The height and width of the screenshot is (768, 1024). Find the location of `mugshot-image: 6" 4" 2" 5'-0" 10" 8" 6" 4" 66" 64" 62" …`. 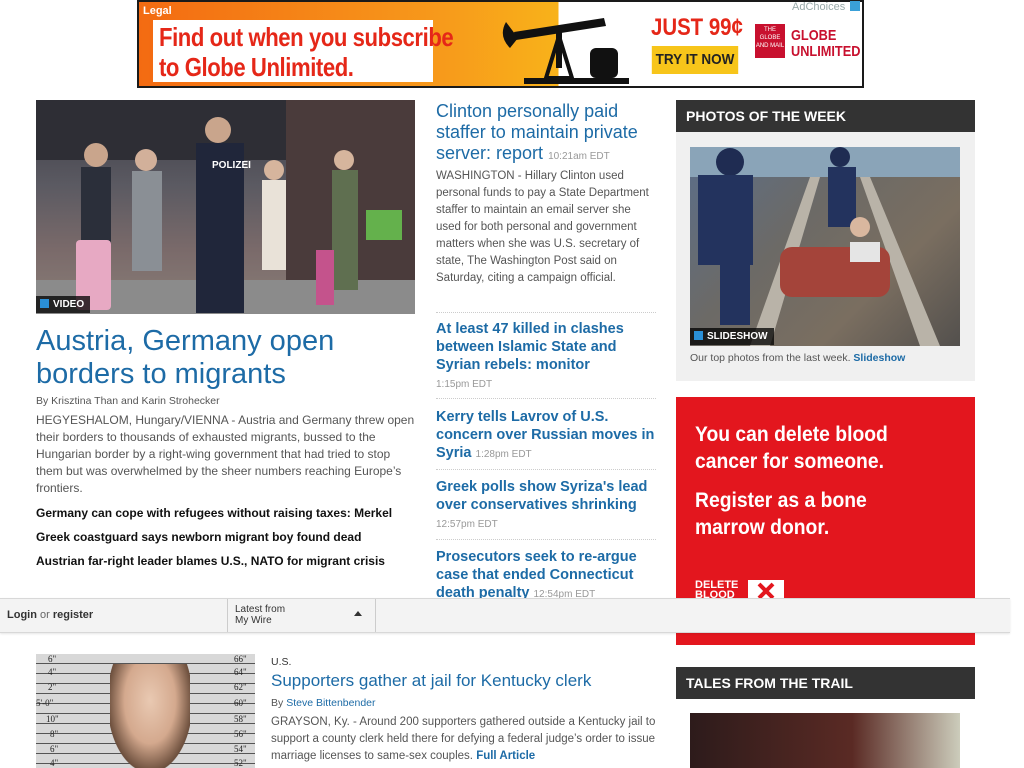

mugshot-image: 6" 4" 2" 5'-0" 10" 8" 6" 4" 66" 64" 62" … is located at coordinates (145, 711).